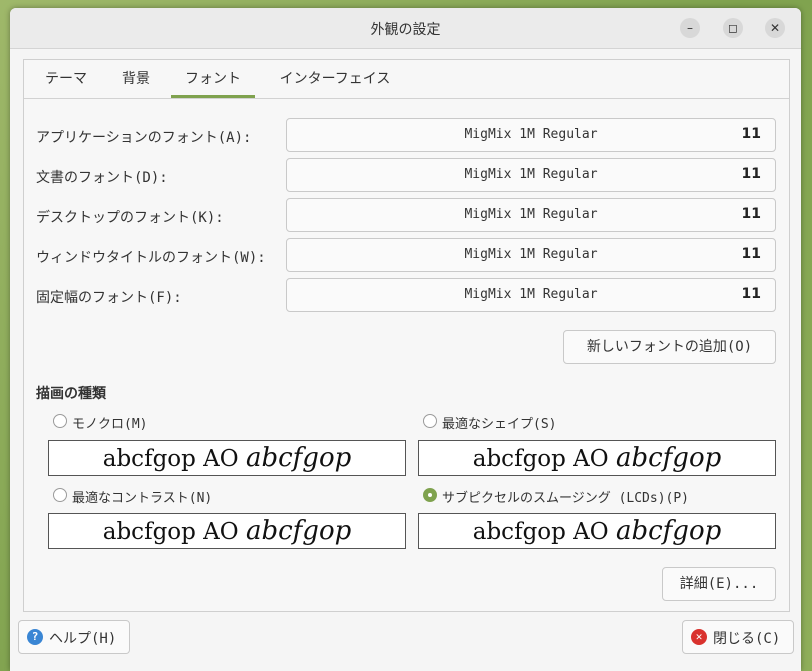 The image size is (812, 671). What do you see at coordinates (406, 79) in the screenshot?
I see `tab-bar: テーマ 背景 フォント インターフェイス` at bounding box center [406, 79].